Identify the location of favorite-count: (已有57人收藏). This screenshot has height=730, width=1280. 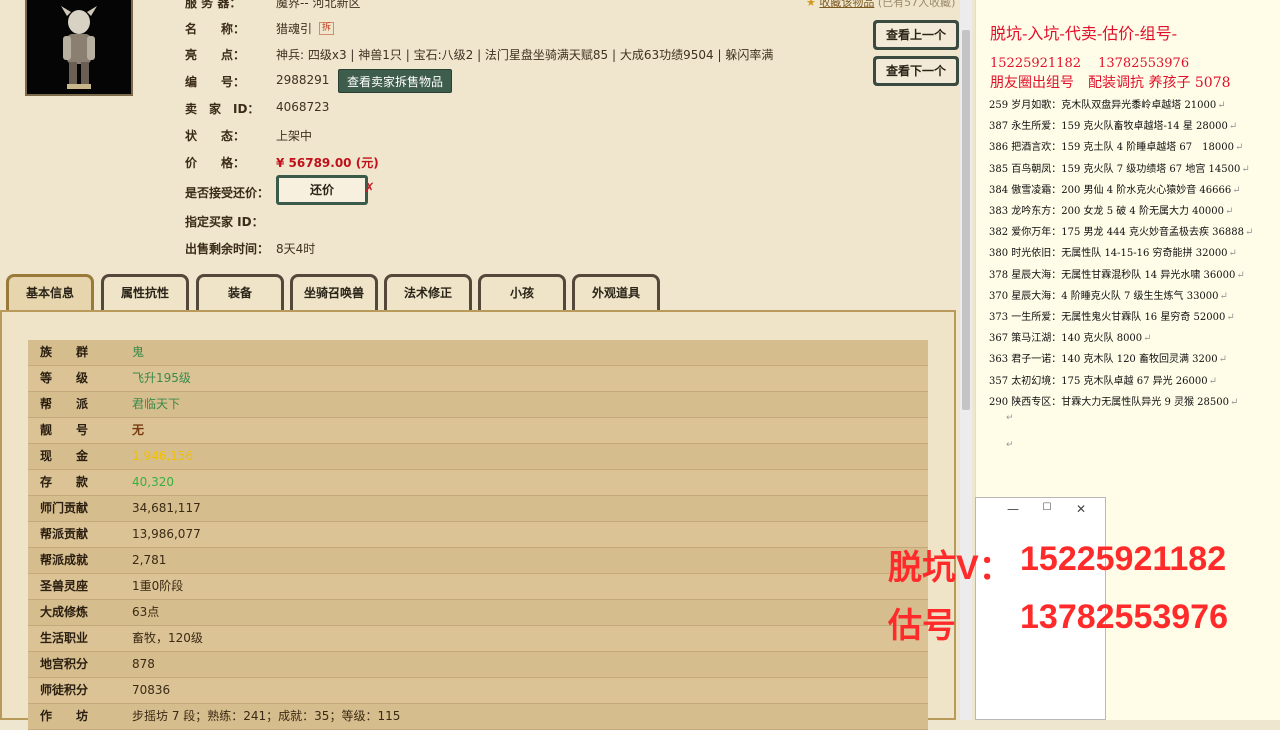
(916, 4).